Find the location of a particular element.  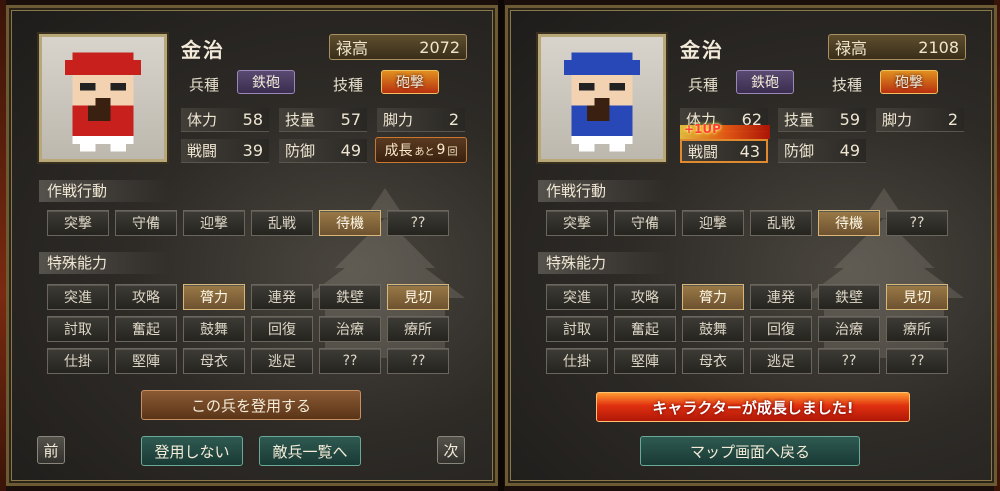

stat-sentou: 戦闘 43 is located at coordinates (724, 151).